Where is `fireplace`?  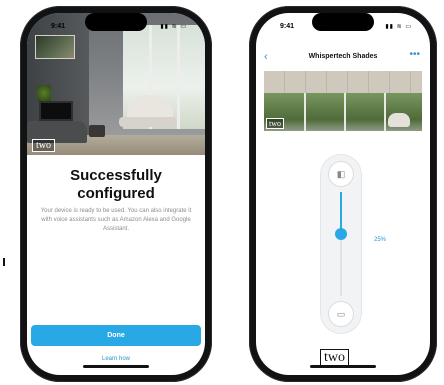 fireplace is located at coordinates (56, 111).